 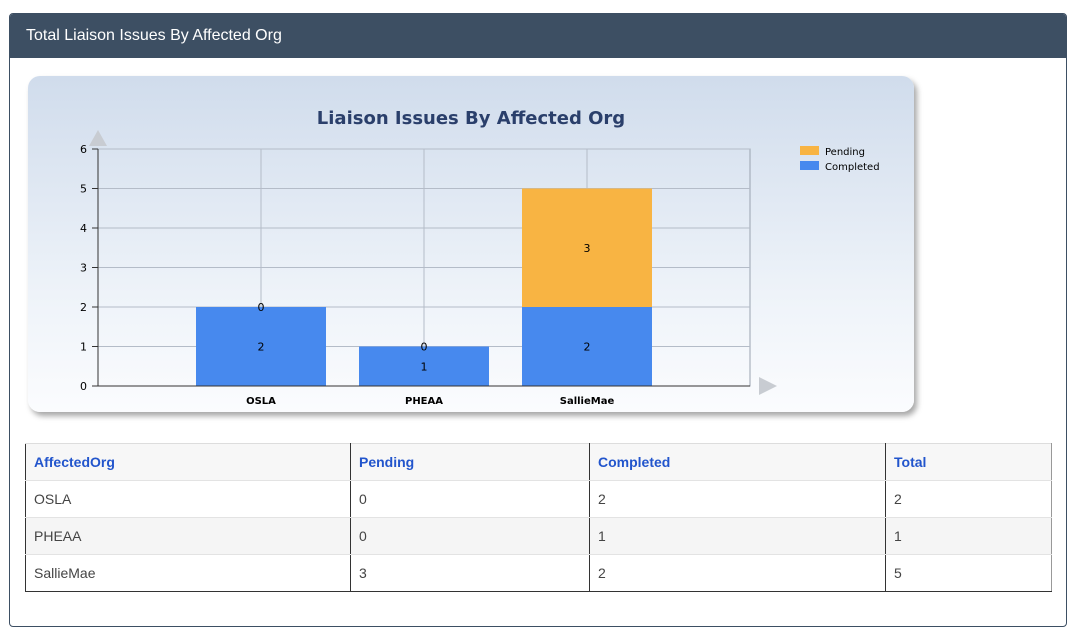 What do you see at coordinates (968, 573) in the screenshot?
I see `table-cell: 5` at bounding box center [968, 573].